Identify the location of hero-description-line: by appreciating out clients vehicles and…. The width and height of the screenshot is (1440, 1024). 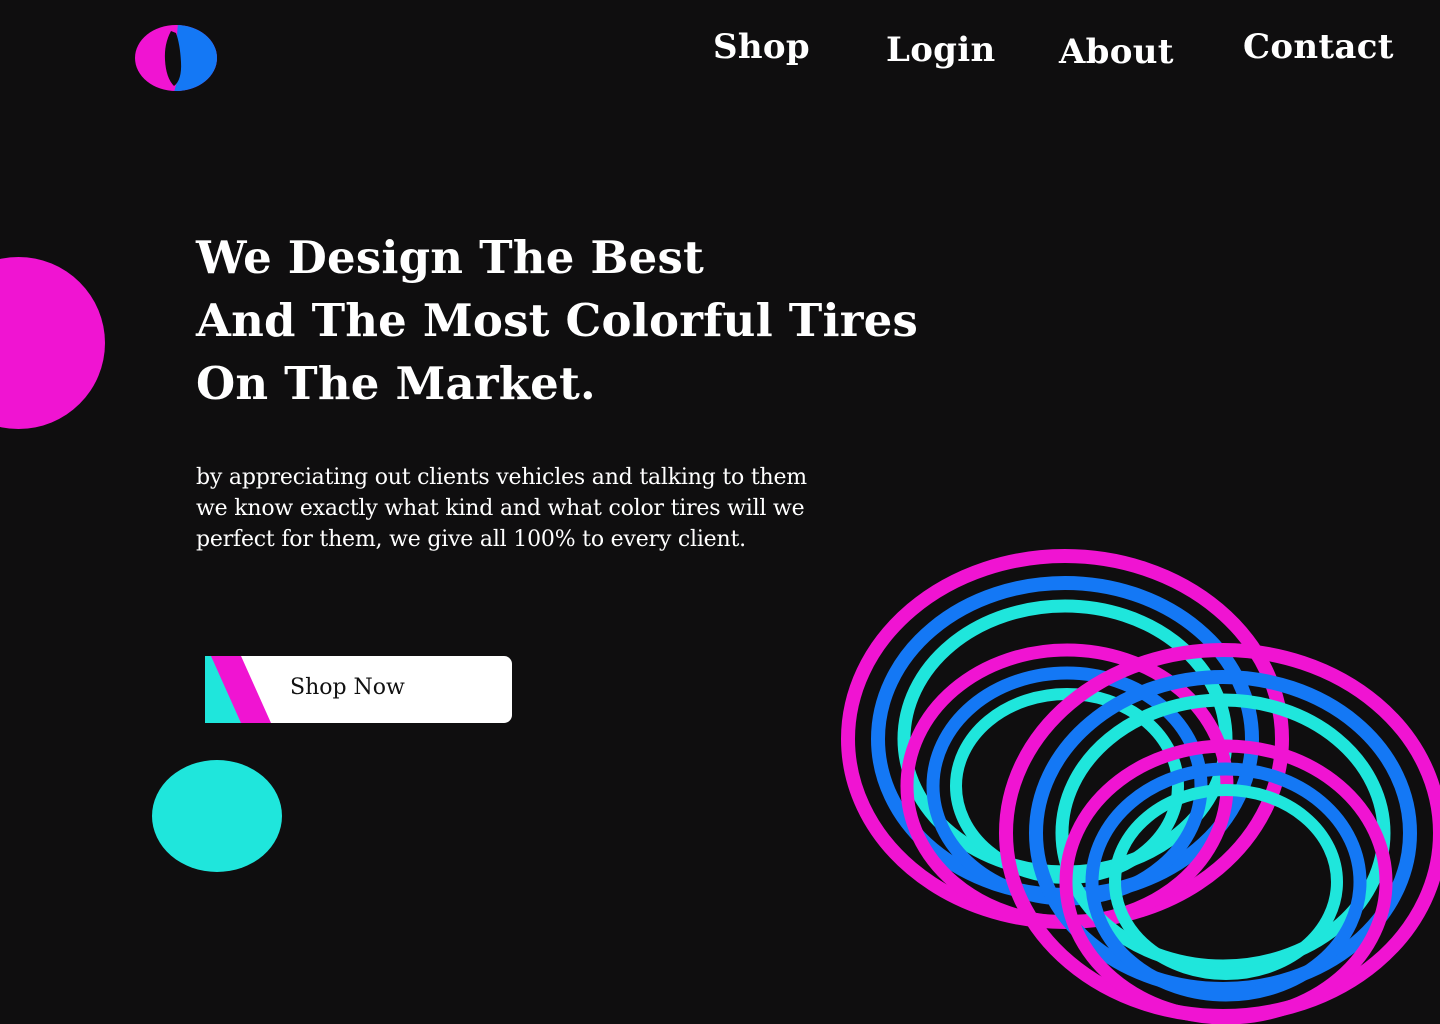
(501, 477).